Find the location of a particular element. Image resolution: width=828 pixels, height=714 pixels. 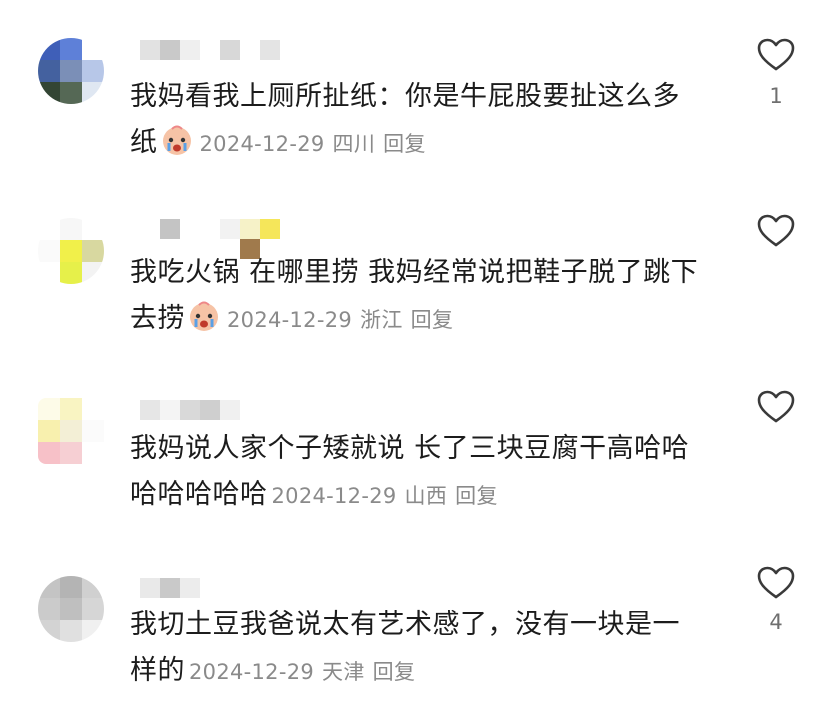

comment-text-line: 我妈说人家个子矮就说 长了三块豆腐干高哈哈 is located at coordinates (410, 448).